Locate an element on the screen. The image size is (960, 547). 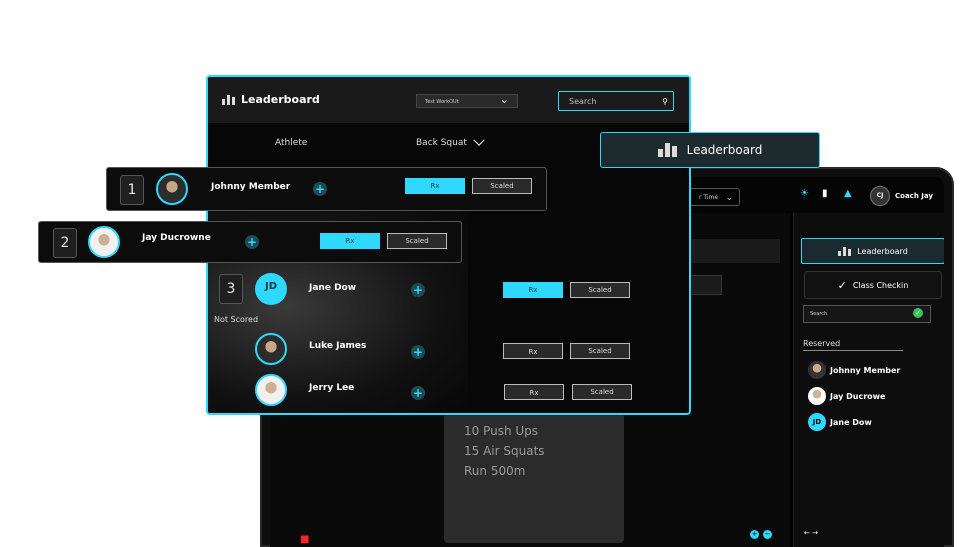
leaderboard-chip: Leaderboard is located at coordinates (710, 150).